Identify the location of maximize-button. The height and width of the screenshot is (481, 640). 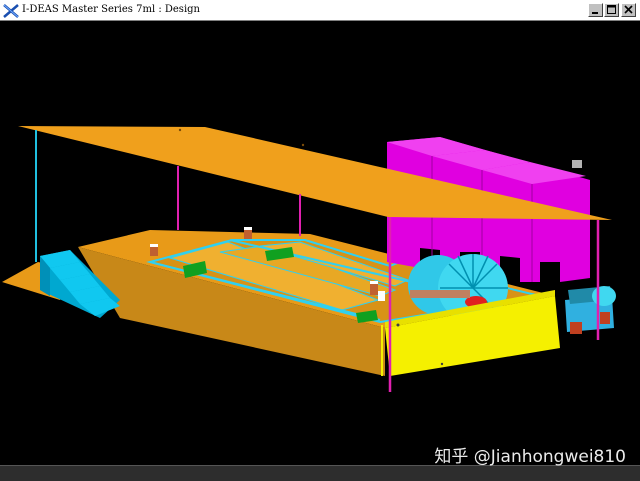
(611, 10).